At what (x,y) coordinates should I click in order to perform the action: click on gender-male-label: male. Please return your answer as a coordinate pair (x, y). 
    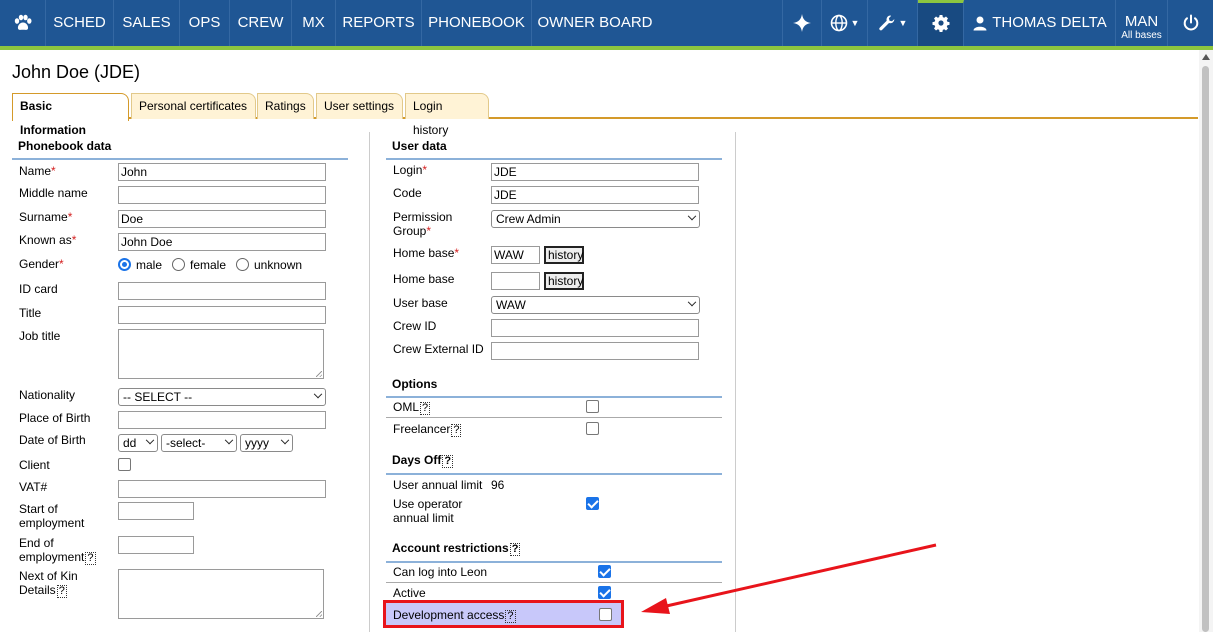
    Looking at the image, I should click on (149, 265).